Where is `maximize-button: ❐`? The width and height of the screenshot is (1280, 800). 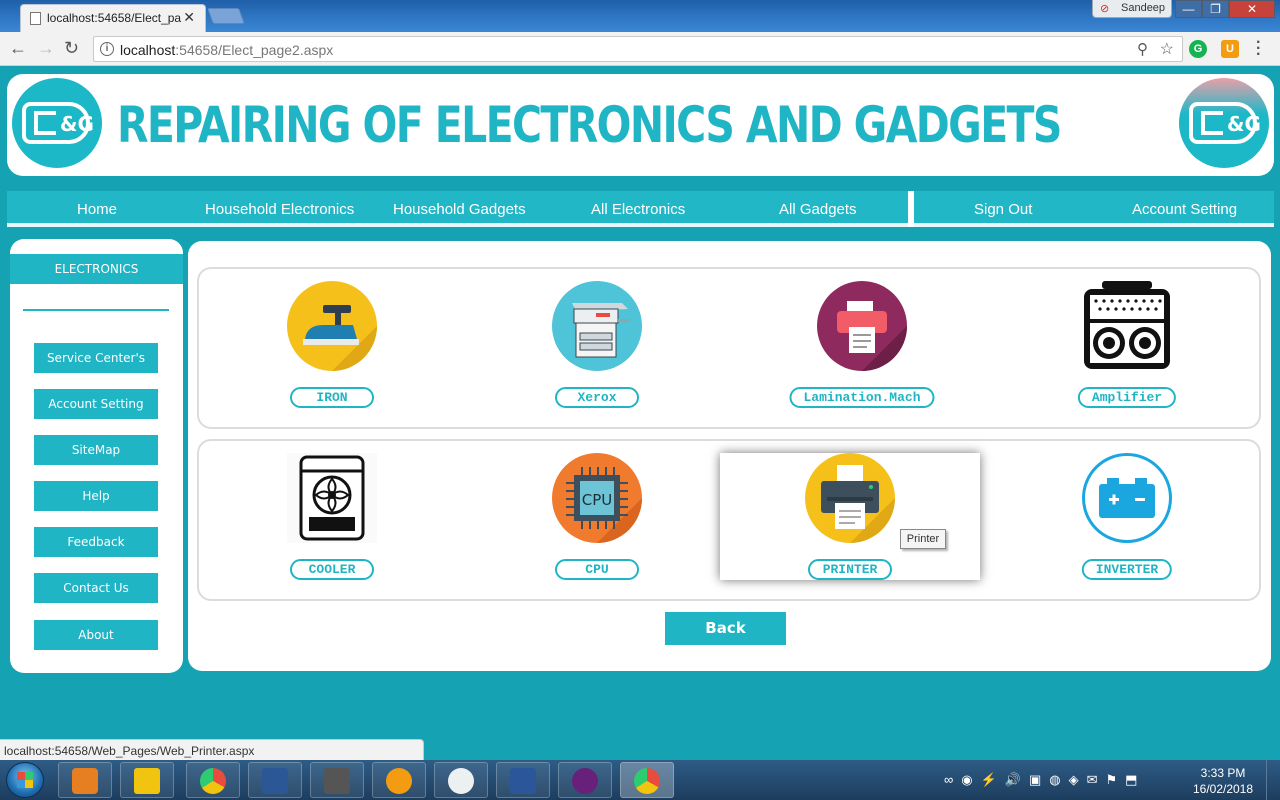
maximize-button: ❐ is located at coordinates (1215, 9).